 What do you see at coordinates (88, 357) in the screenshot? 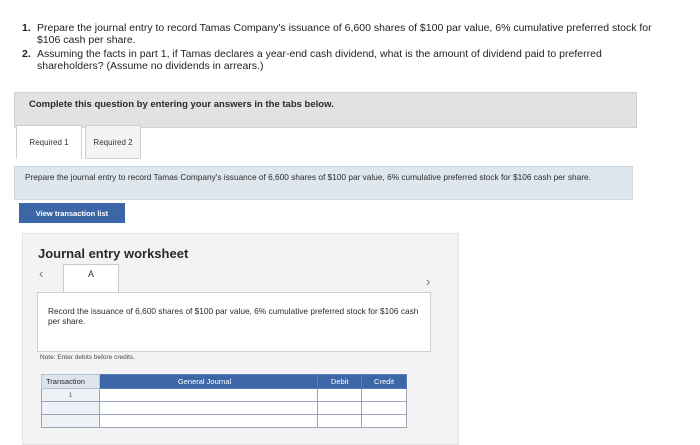
I see `worksheet-note: Note: Enter debits before credits.` at bounding box center [88, 357].